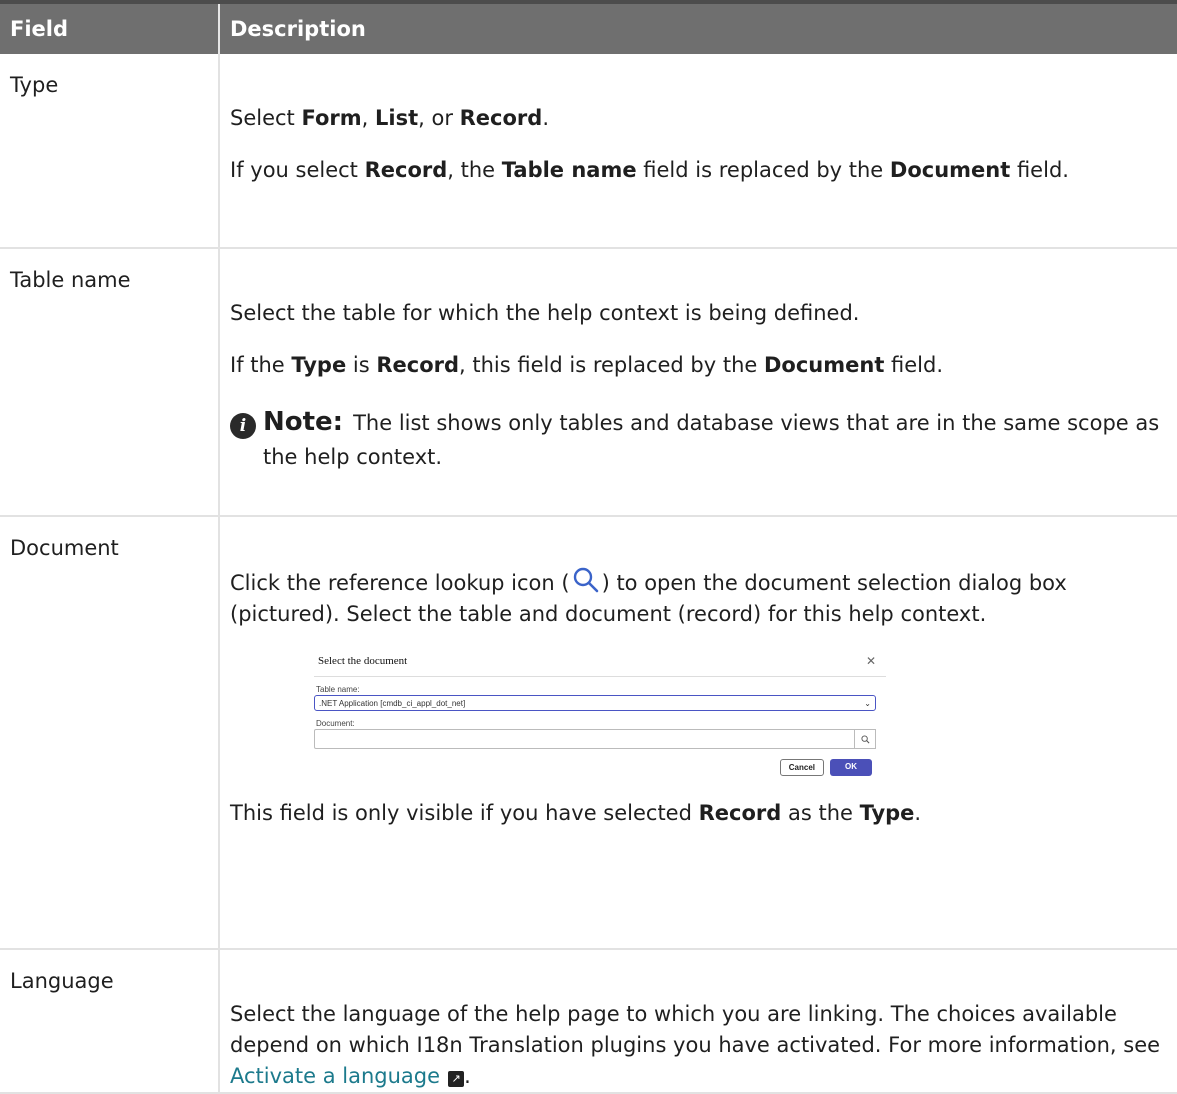  Describe the element at coordinates (867, 703) in the screenshot. I see `chevron-down-icon: ⌄` at that location.